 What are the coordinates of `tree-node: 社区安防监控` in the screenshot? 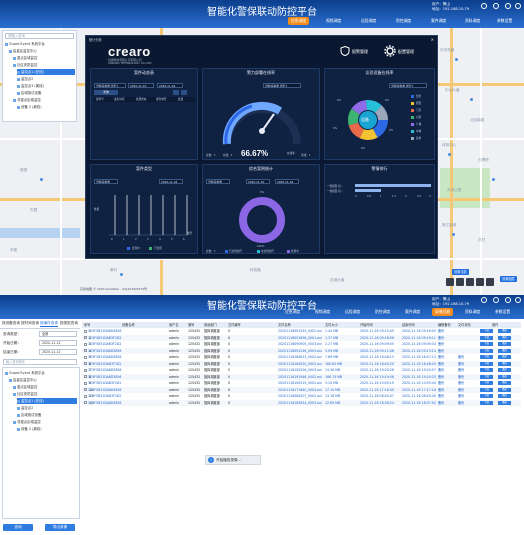 It's located at (25, 65).